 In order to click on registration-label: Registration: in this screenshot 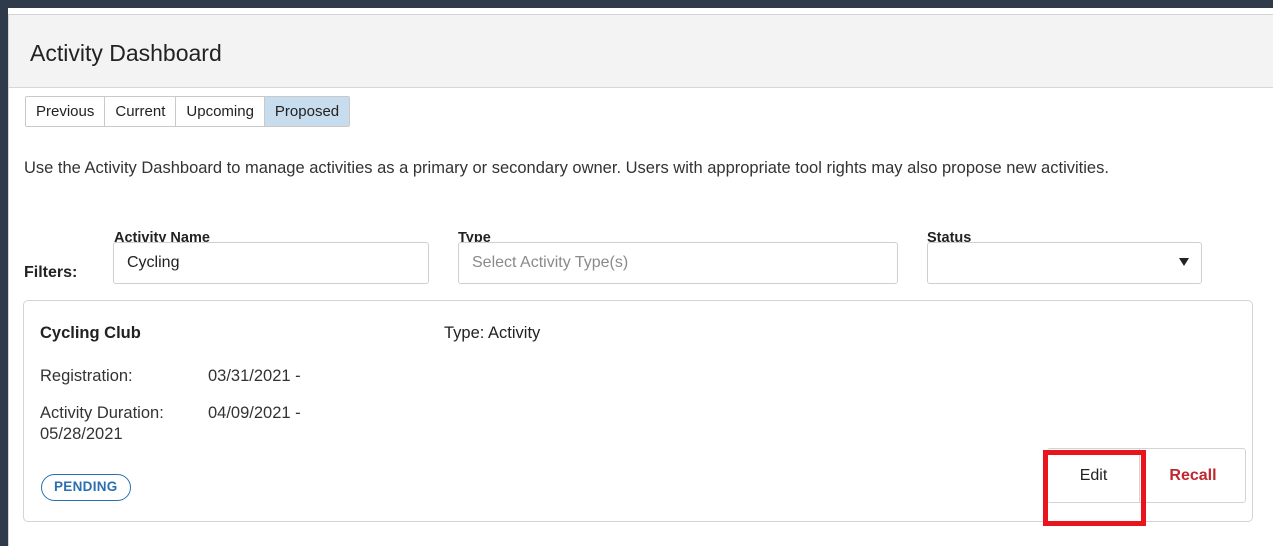, I will do `click(86, 376)`.